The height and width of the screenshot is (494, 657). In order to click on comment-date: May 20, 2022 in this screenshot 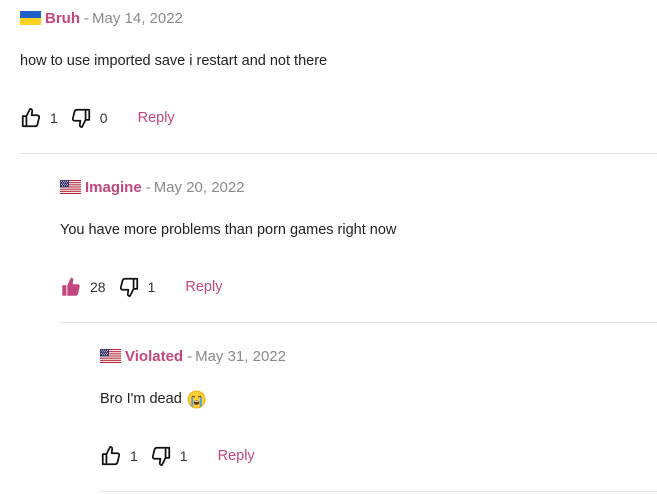, I will do `click(199, 187)`.